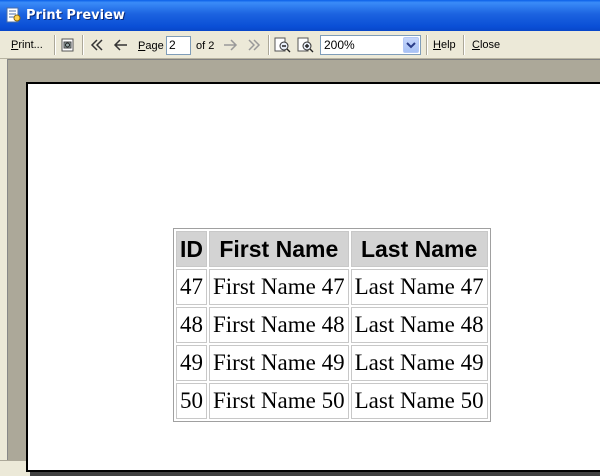 The image size is (600, 476). What do you see at coordinates (300, 15) in the screenshot?
I see `title-bar: Print Preview` at bounding box center [300, 15].